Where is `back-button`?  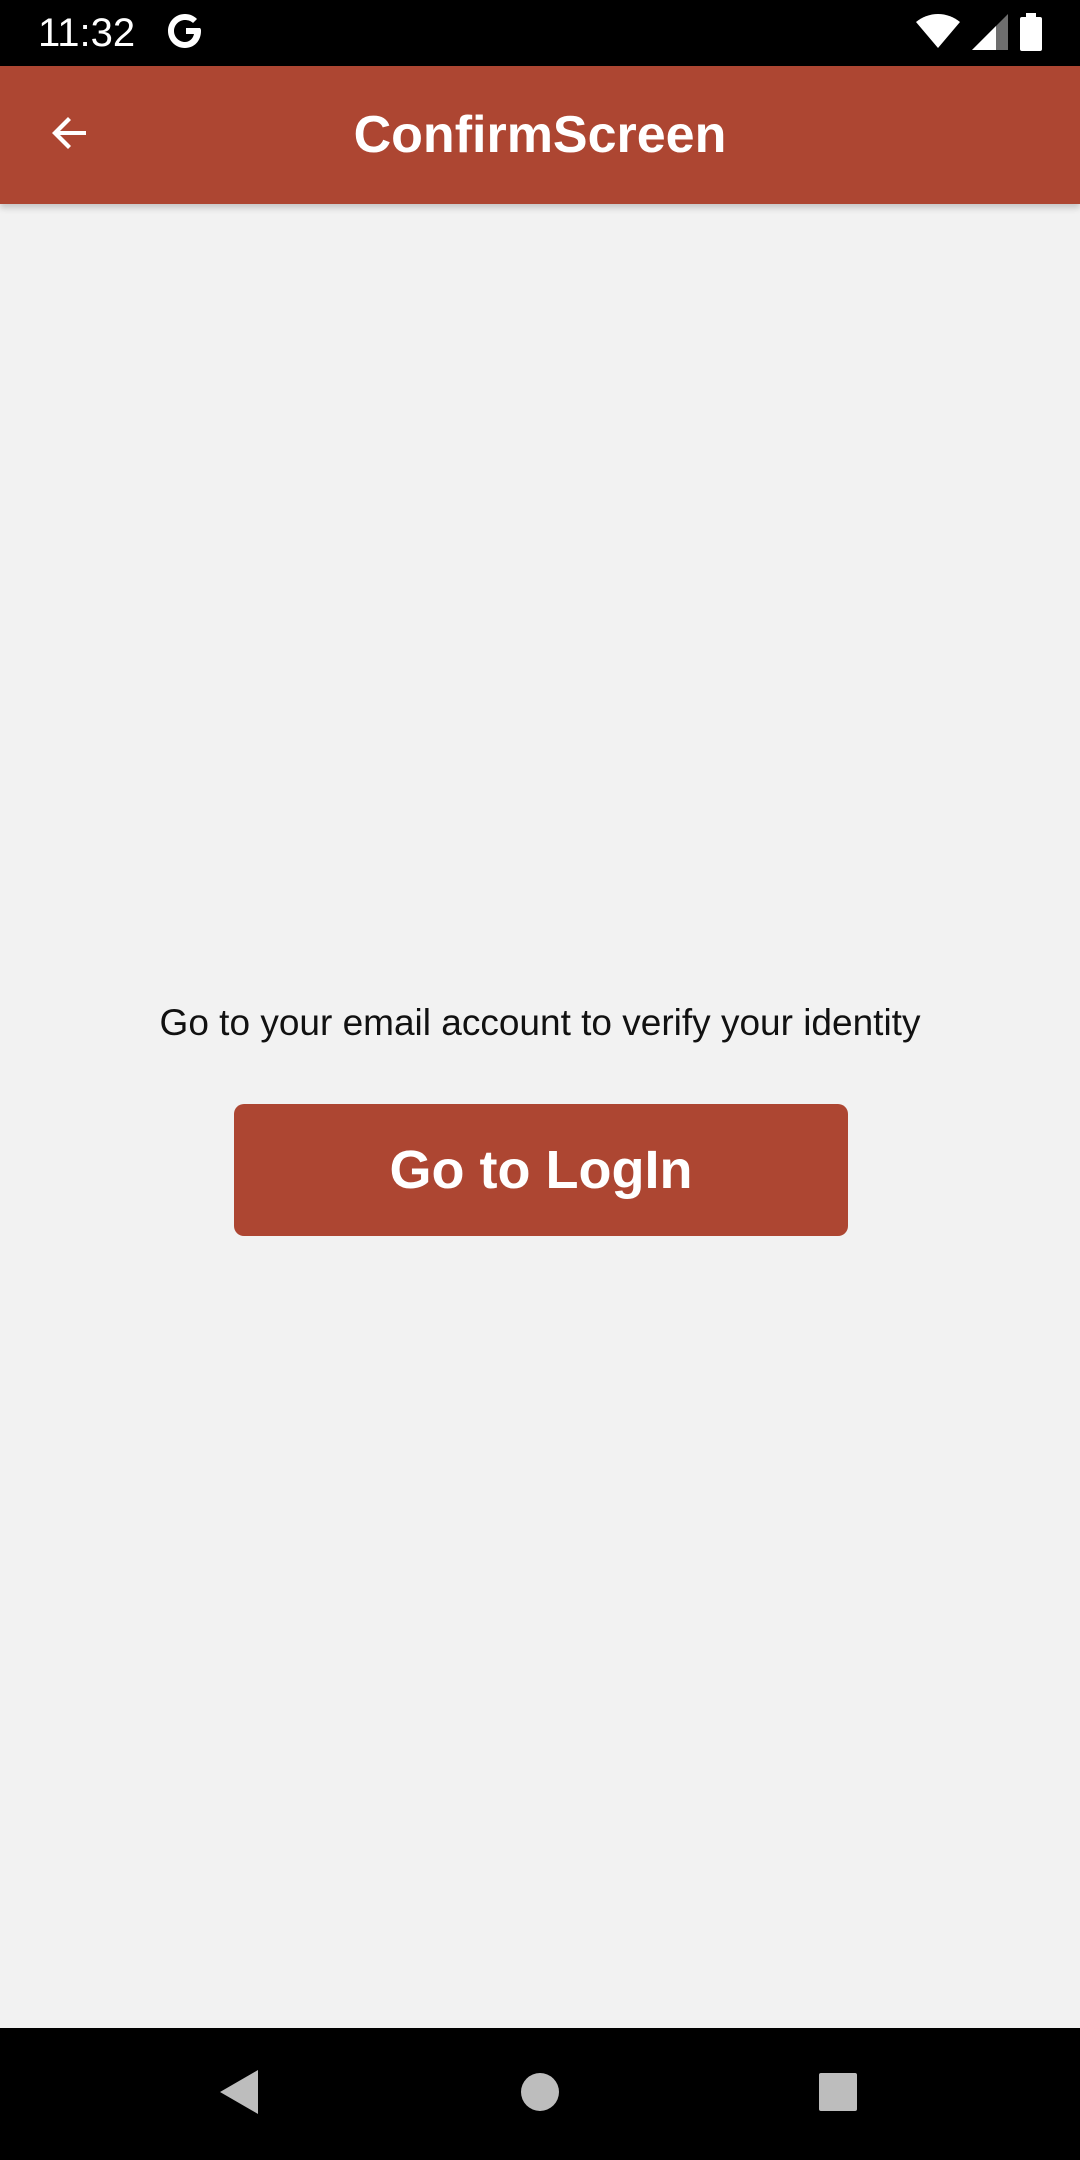 back-button is located at coordinates (70, 135).